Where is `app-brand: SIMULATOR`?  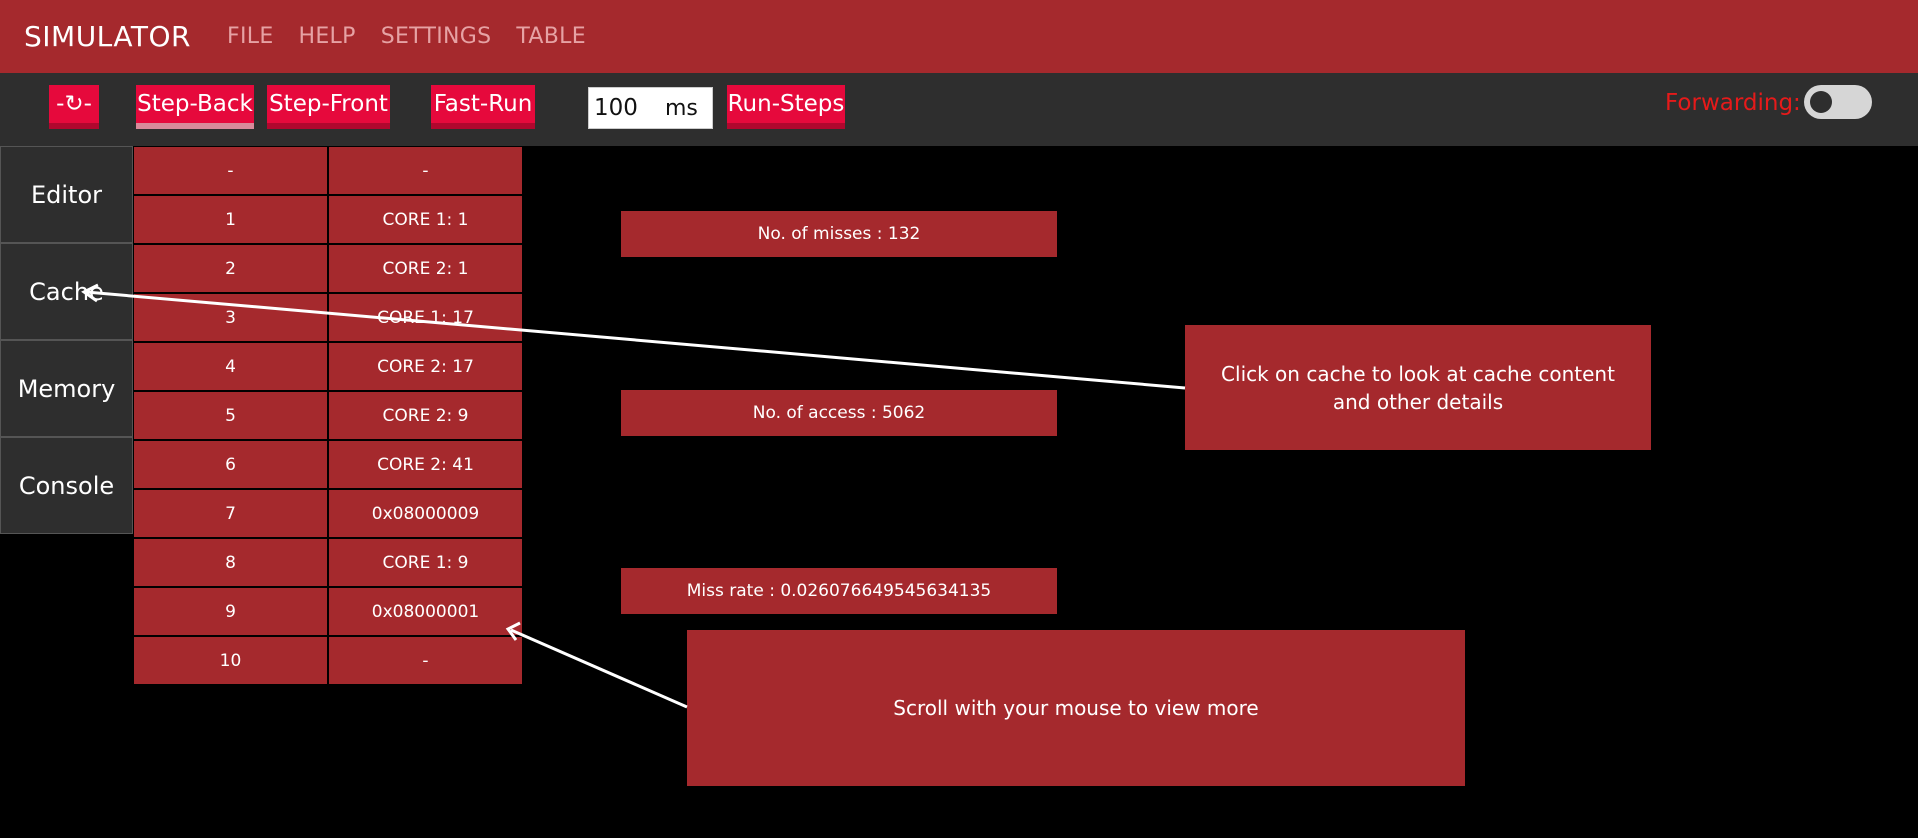 app-brand: SIMULATOR is located at coordinates (108, 36).